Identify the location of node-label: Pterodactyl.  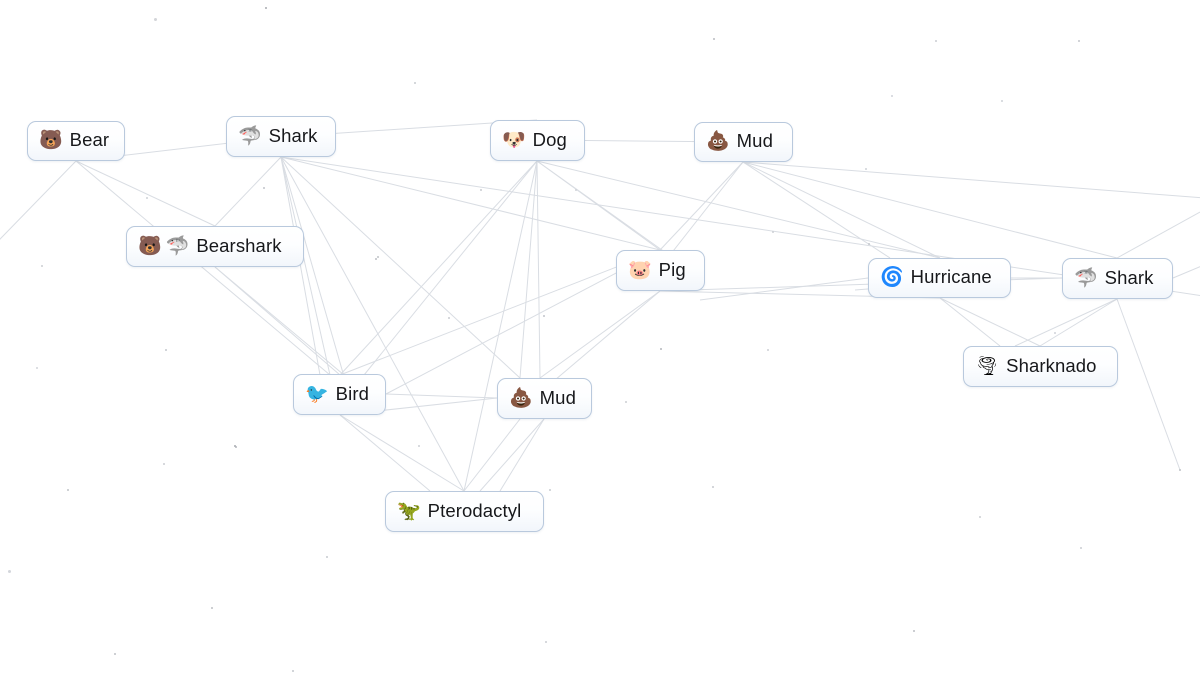
(474, 510).